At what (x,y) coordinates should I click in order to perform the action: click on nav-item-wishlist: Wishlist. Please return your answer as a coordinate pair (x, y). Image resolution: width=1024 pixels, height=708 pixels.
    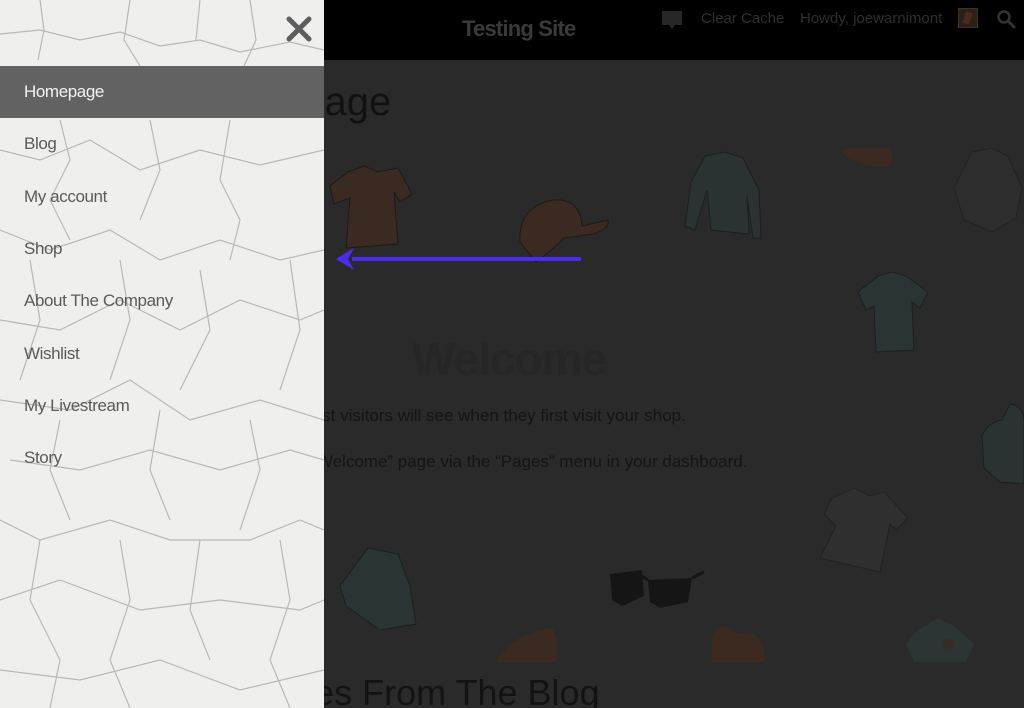
    Looking at the image, I should click on (162, 353).